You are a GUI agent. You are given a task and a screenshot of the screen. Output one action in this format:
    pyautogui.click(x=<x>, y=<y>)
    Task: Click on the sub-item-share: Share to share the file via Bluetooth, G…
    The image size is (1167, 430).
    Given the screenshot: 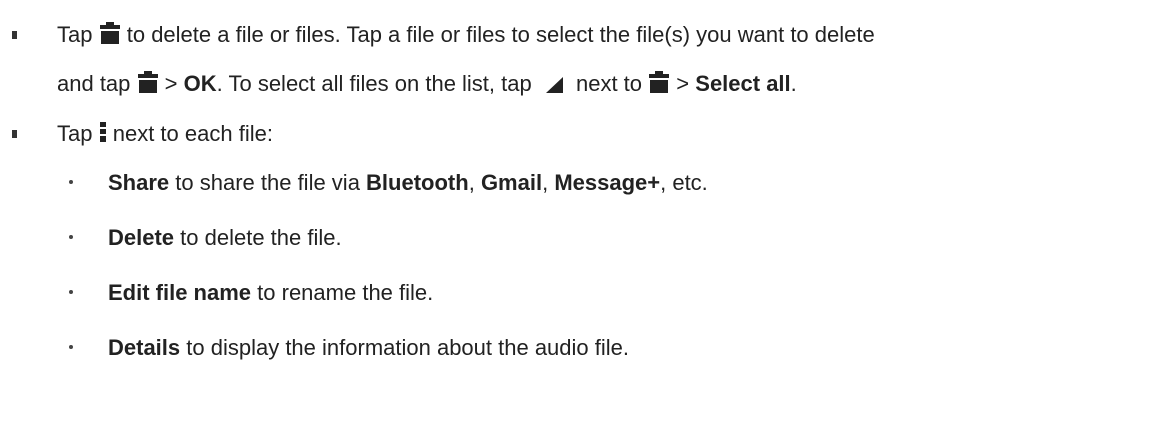 What is the action you would take?
    pyautogui.click(x=408, y=182)
    